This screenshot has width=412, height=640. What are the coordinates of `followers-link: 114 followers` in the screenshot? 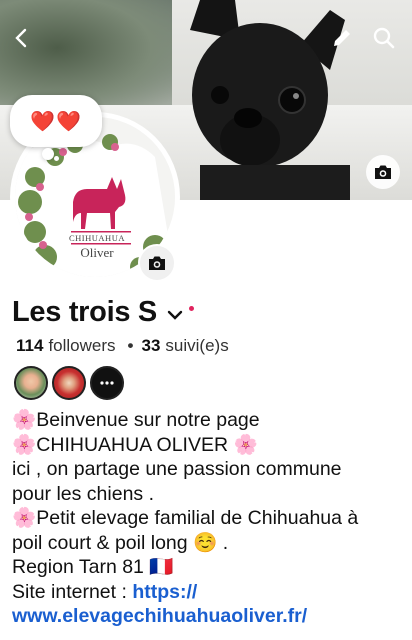 It's located at (66, 346).